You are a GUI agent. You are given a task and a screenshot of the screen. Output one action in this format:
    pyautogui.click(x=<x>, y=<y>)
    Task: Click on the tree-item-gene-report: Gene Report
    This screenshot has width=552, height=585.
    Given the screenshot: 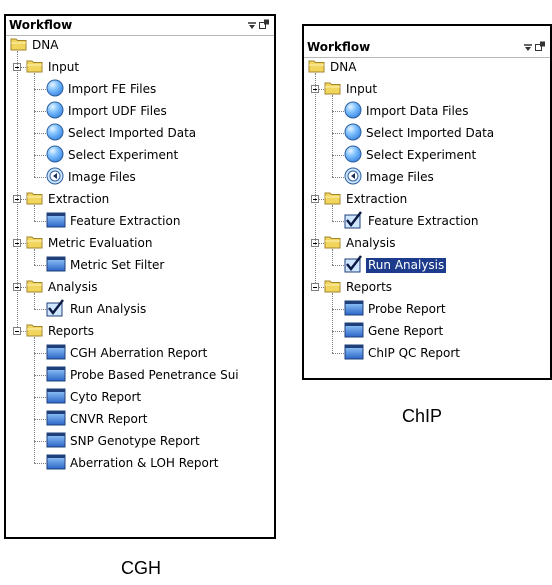 What is the action you would take?
    pyautogui.click(x=393, y=331)
    